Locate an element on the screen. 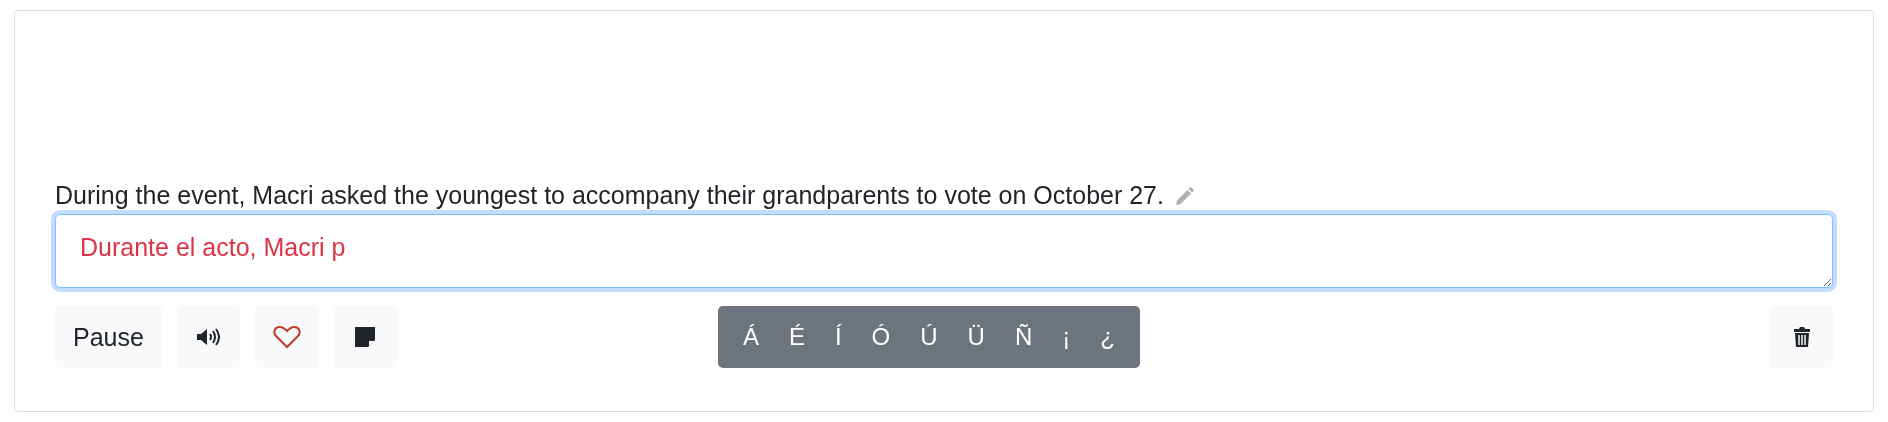  note-button is located at coordinates (365, 337).